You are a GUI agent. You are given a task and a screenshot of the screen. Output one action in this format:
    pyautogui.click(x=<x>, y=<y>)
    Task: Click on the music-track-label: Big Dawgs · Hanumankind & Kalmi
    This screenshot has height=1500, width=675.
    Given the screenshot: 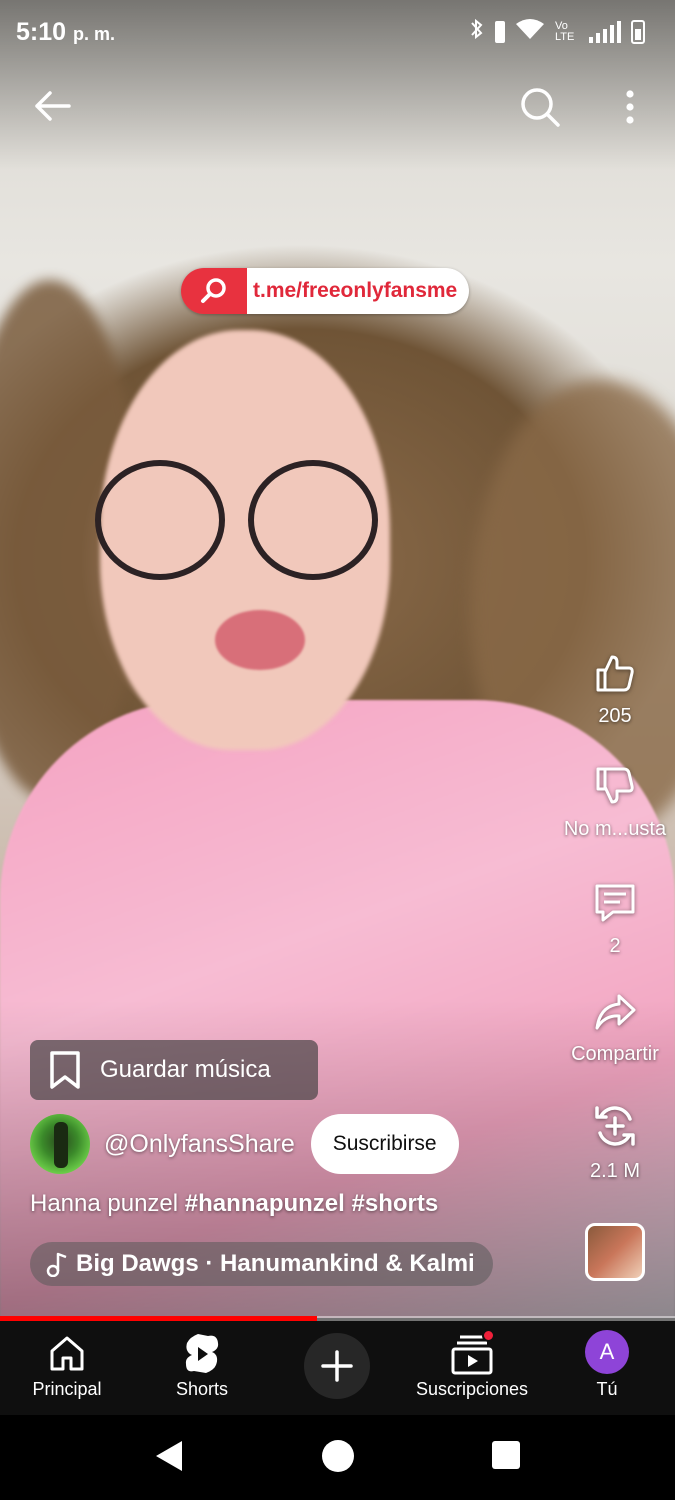 What is the action you would take?
    pyautogui.click(x=275, y=1263)
    